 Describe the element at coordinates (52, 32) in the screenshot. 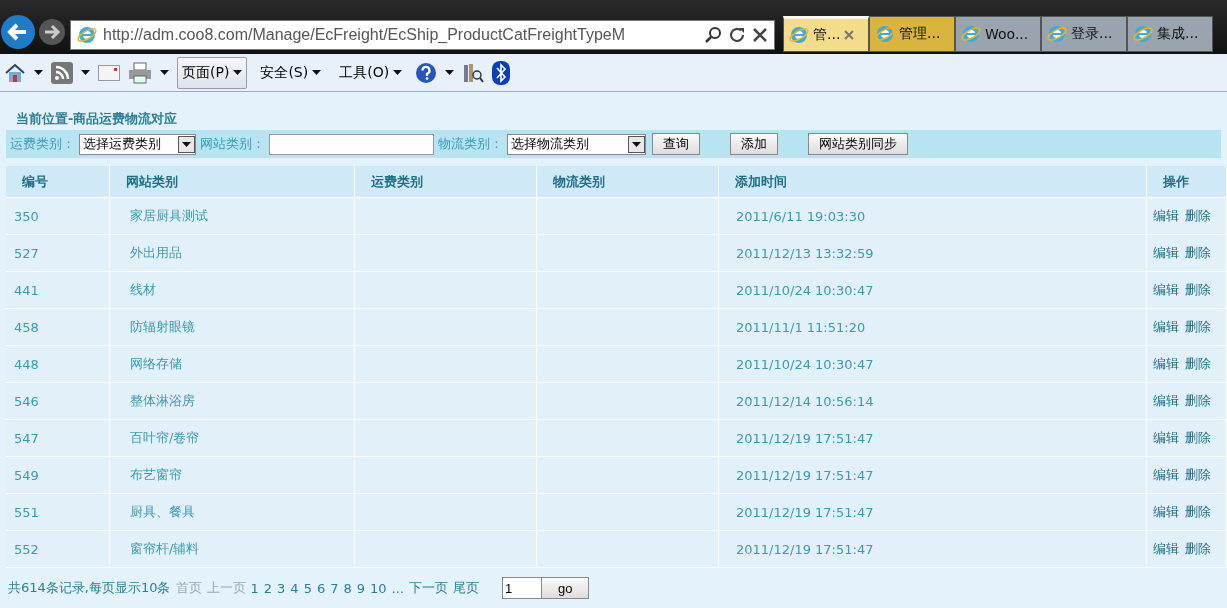

I see `forward-button` at that location.